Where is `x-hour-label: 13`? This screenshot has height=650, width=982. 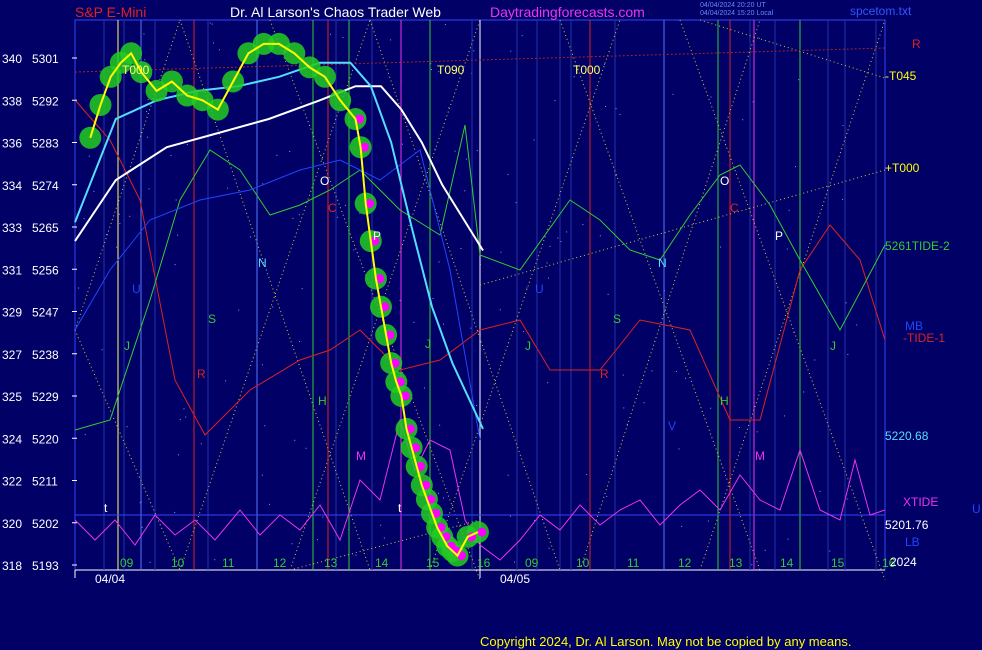 x-hour-label: 13 is located at coordinates (331, 563).